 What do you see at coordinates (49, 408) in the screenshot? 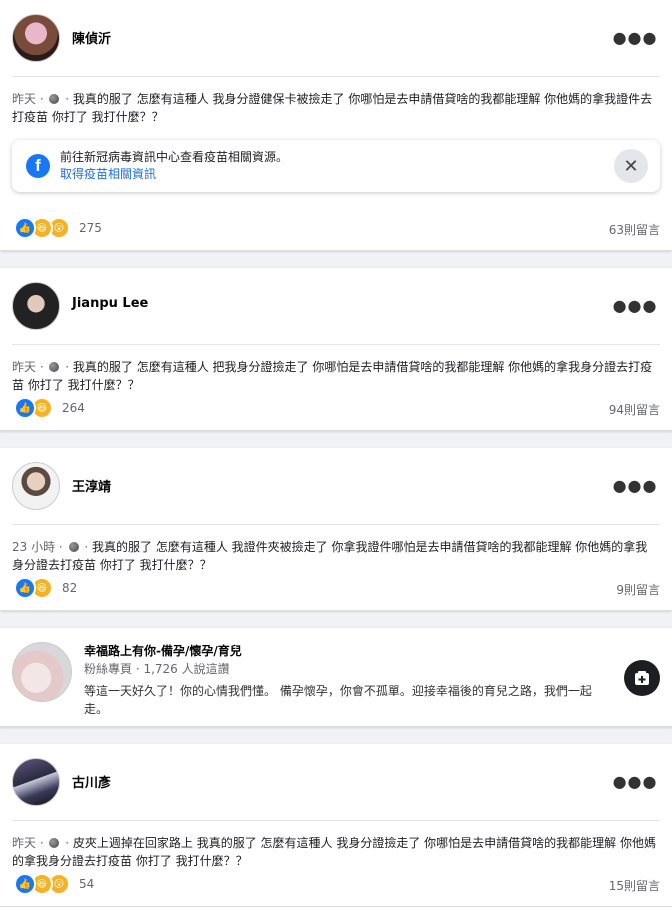
I see `reactions: 👍 😆 264` at bounding box center [49, 408].